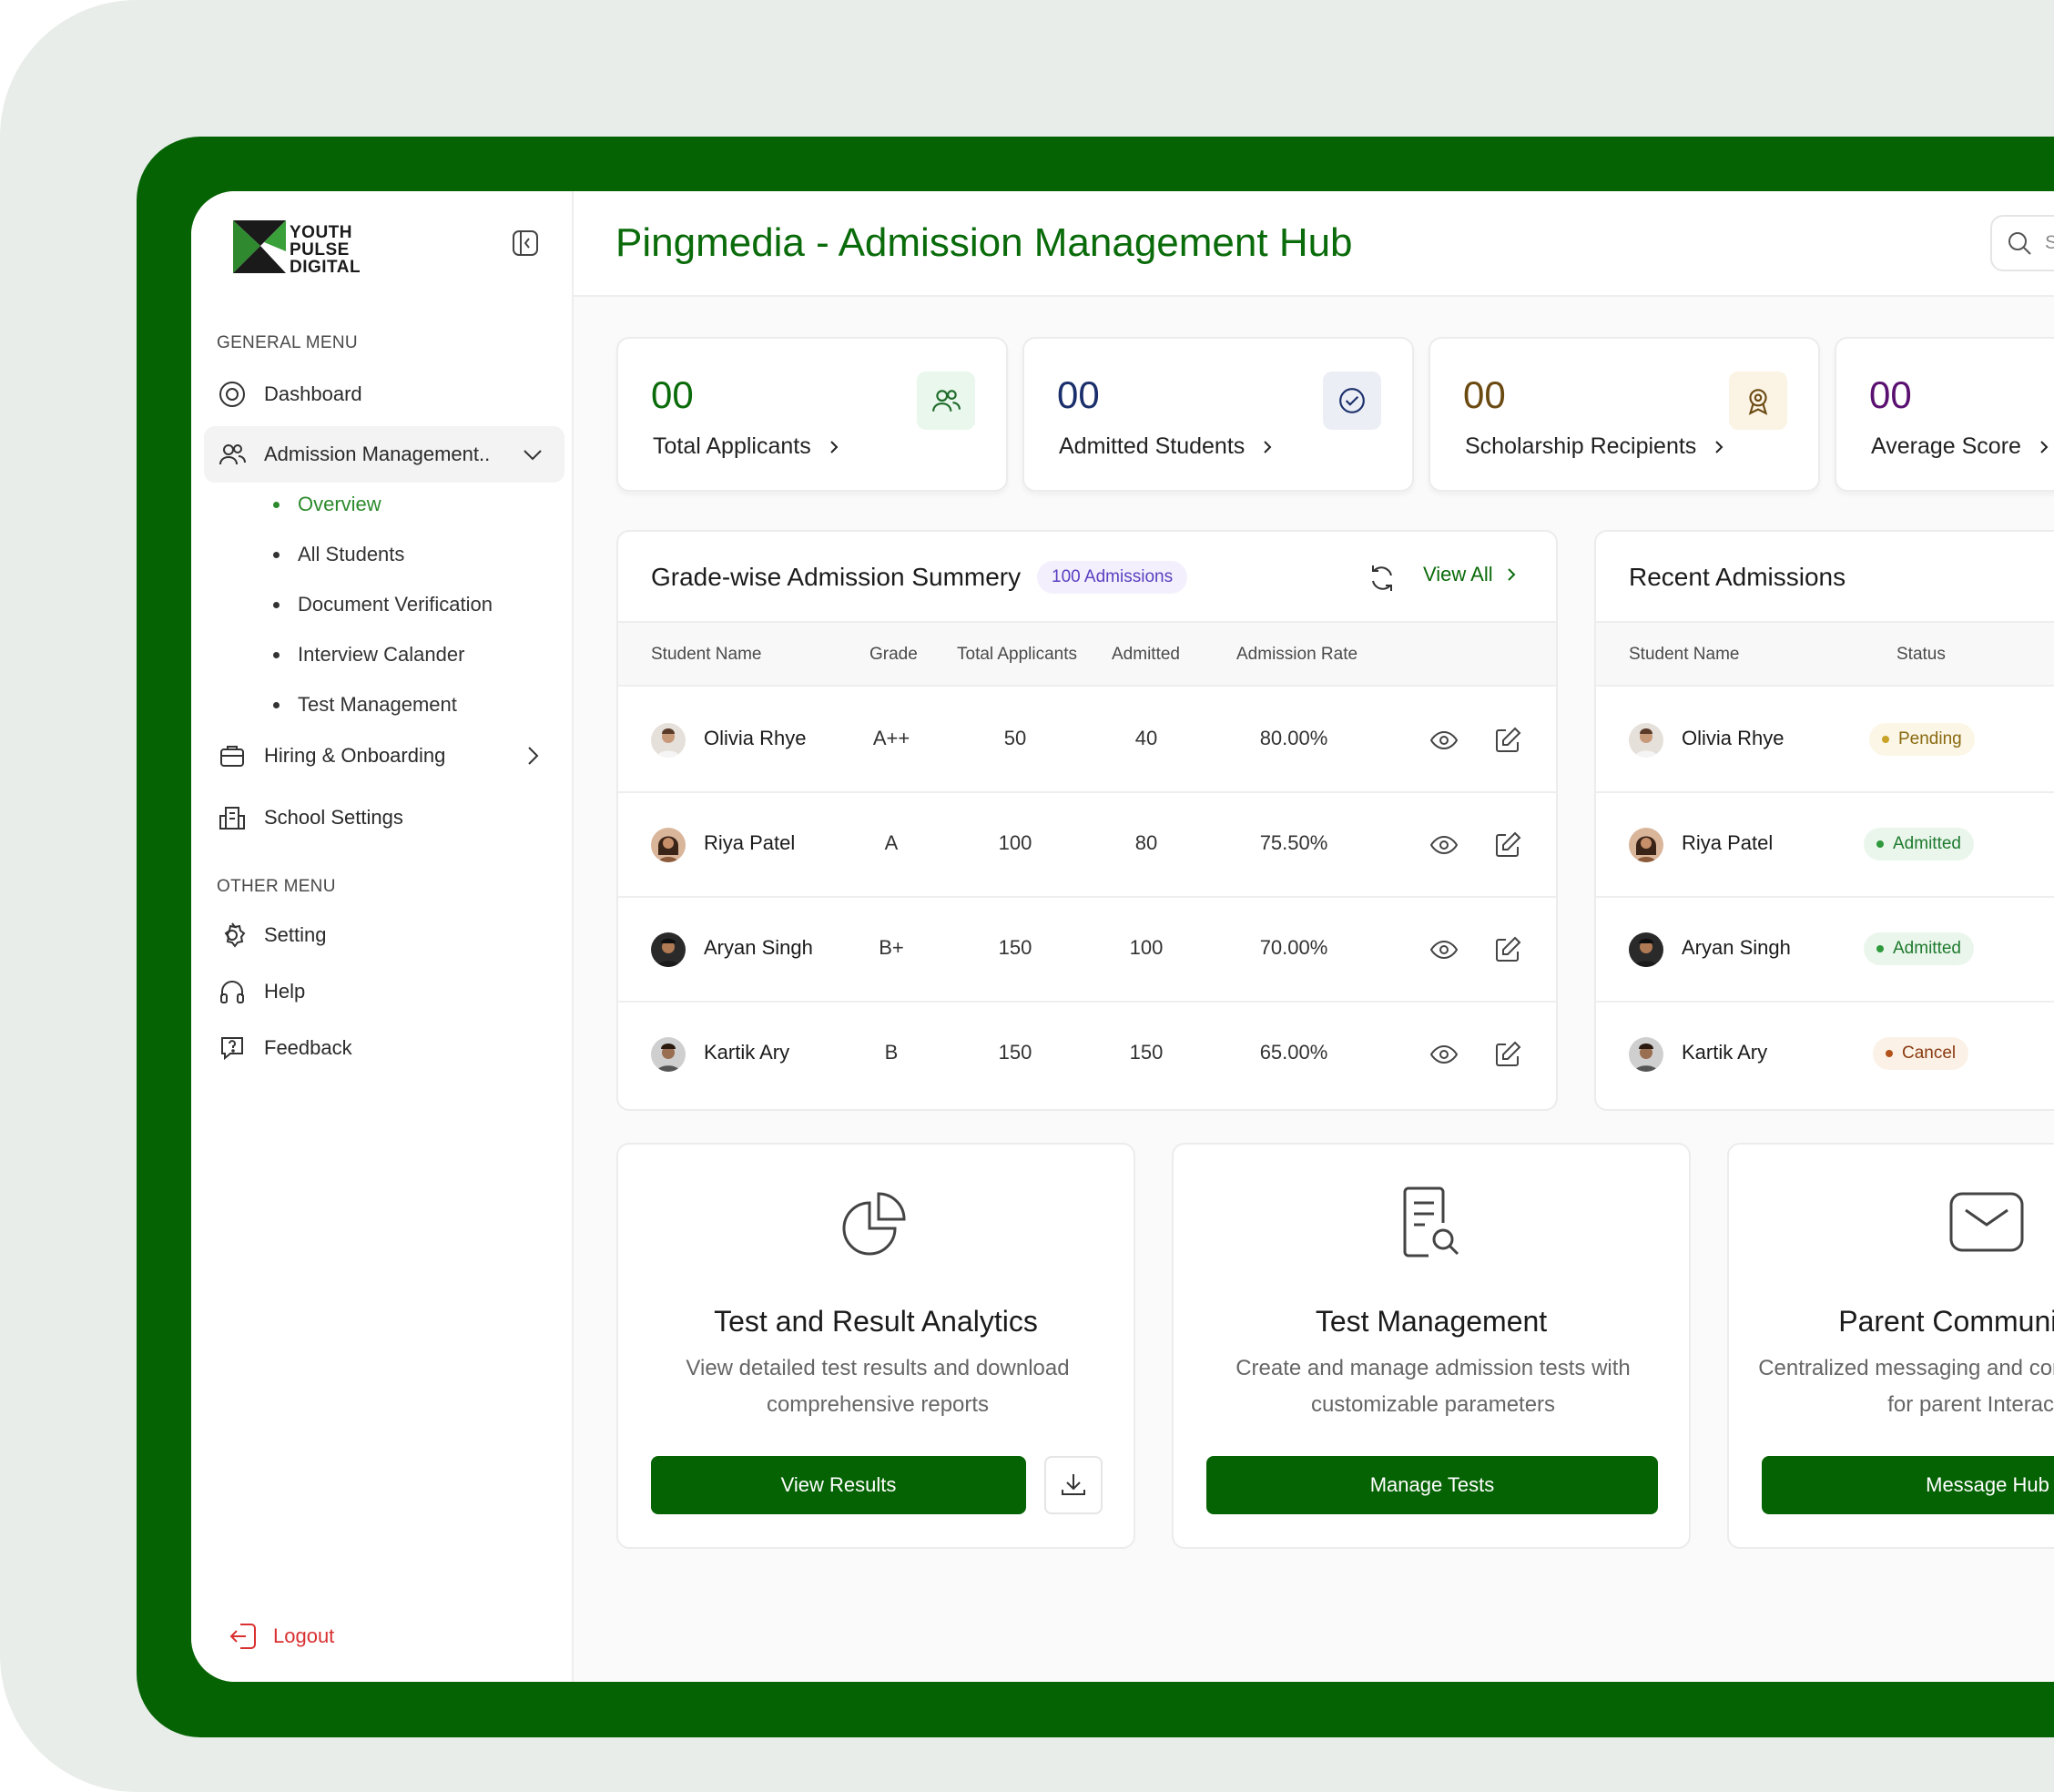  I want to click on status-badge: Admitted, so click(1919, 948).